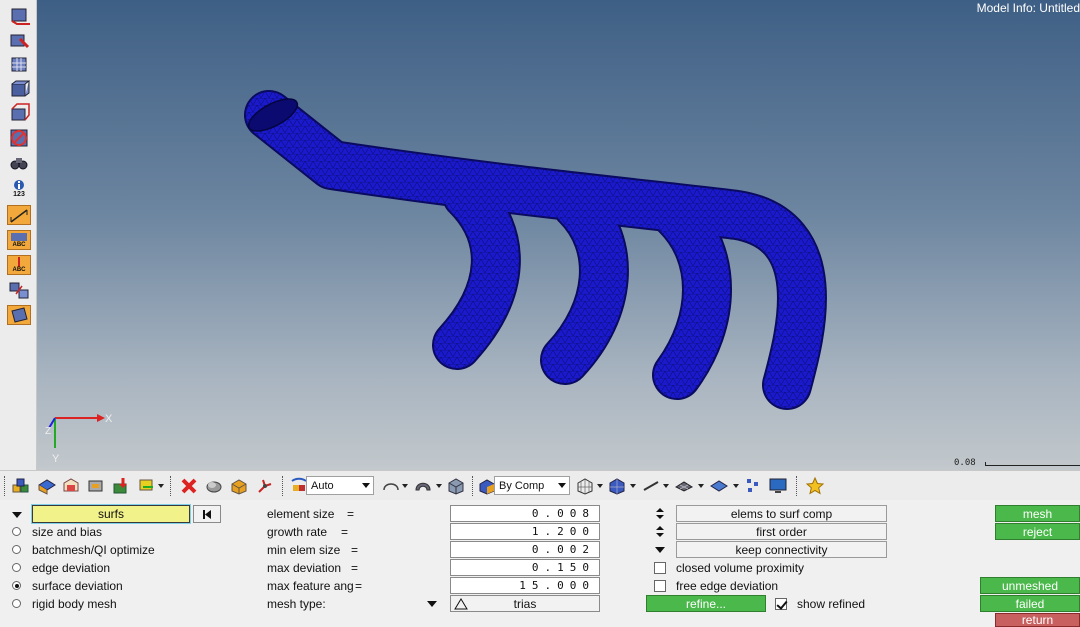 This screenshot has height=627, width=1080. Describe the element at coordinates (83, 549) in the screenshot. I see `radio-batchmesh-optimize: batchmesh/QI optimize` at that location.